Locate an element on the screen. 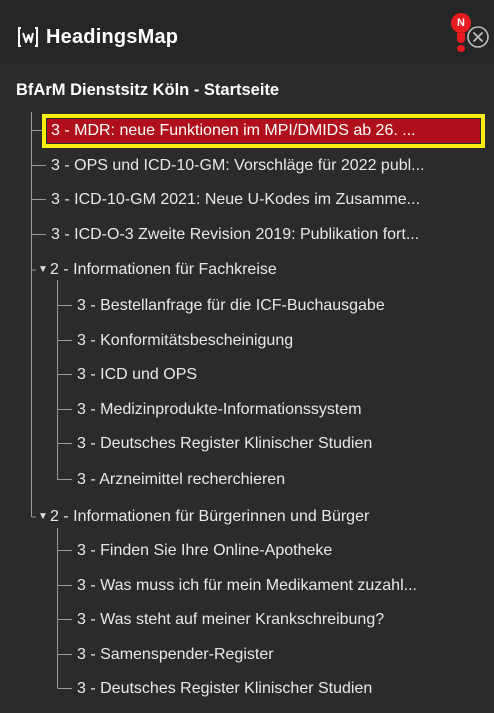 The width and height of the screenshot is (494, 713). heading-item: 3 - Samenspender-Register is located at coordinates (279, 655).